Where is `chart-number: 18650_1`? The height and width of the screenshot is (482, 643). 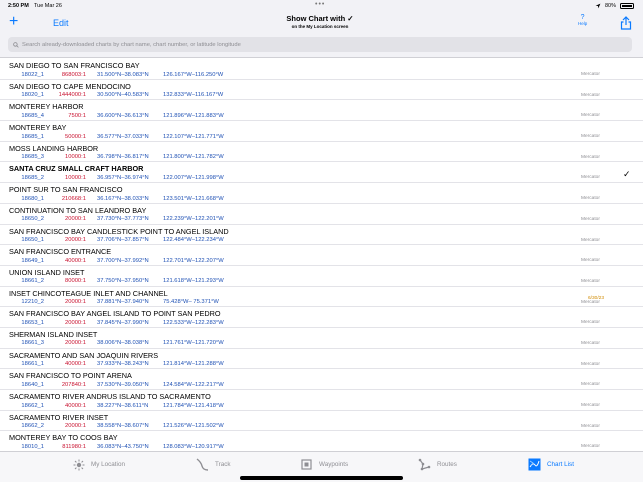
chart-number: 18650_1 is located at coordinates (32, 240).